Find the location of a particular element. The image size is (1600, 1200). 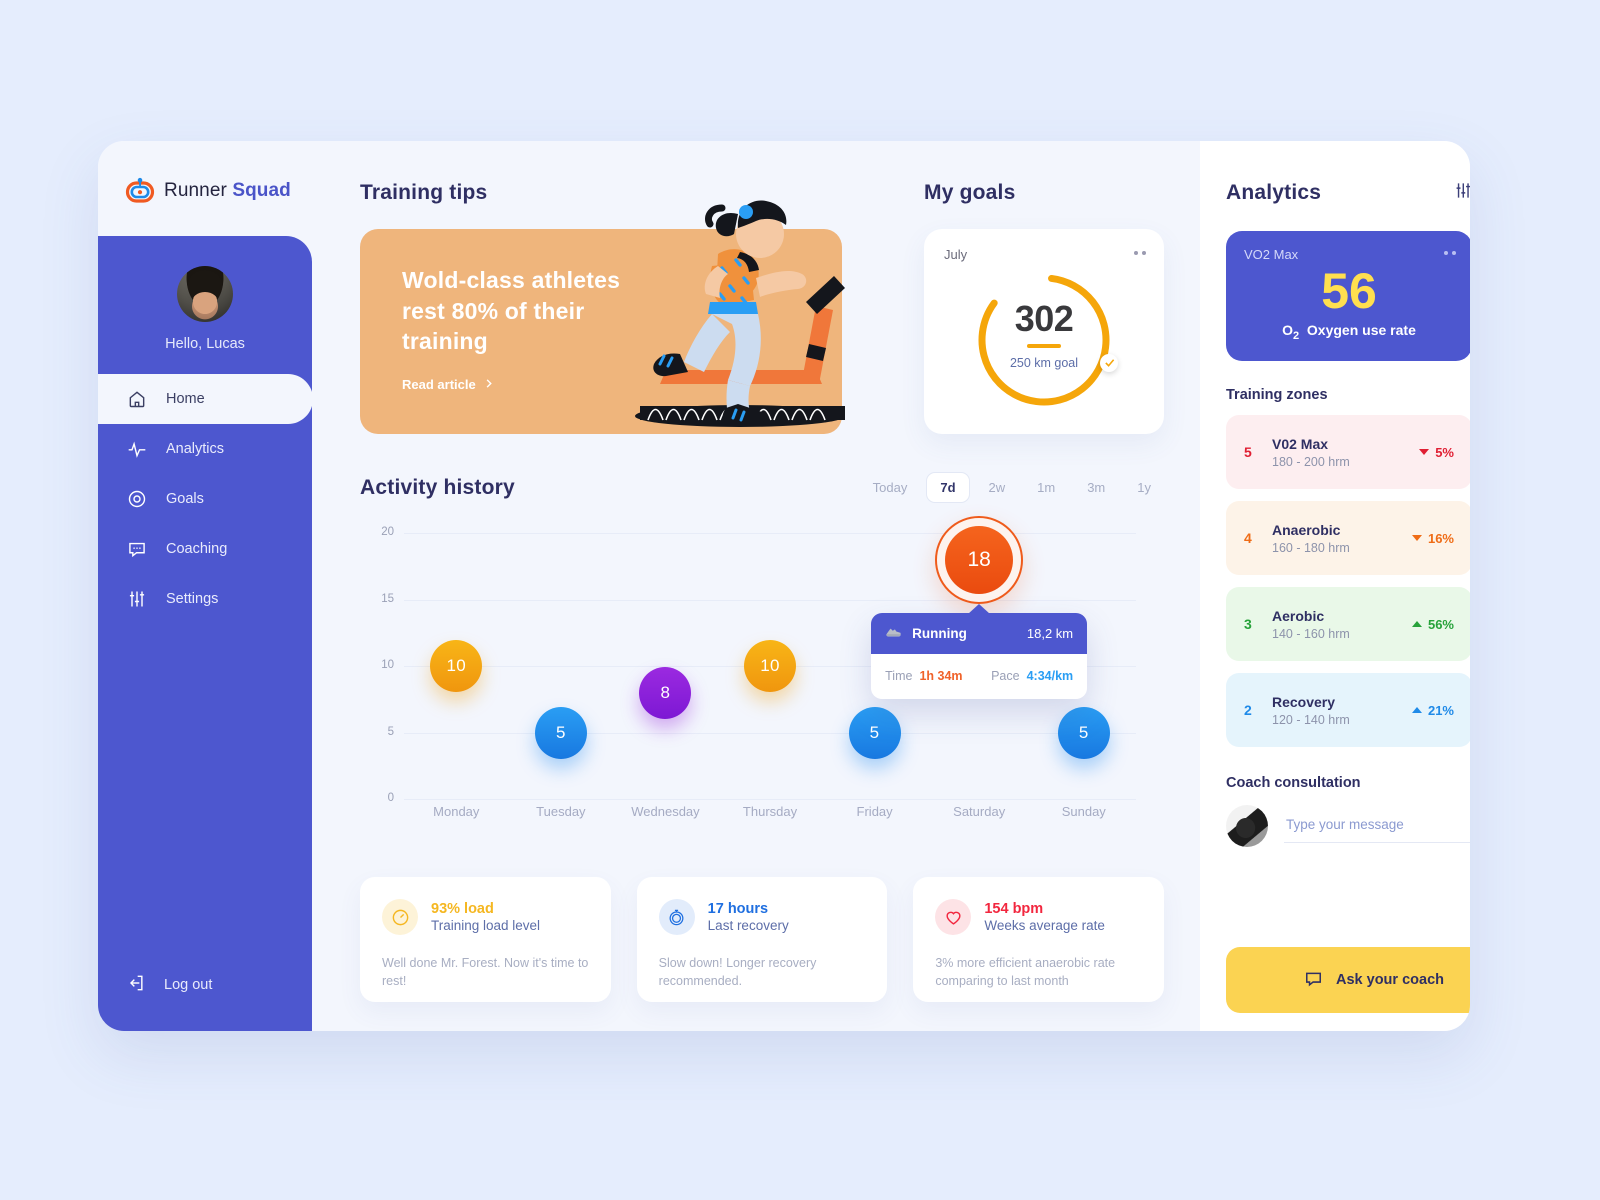

chart-y-tick: 10 is located at coordinates (387, 665).